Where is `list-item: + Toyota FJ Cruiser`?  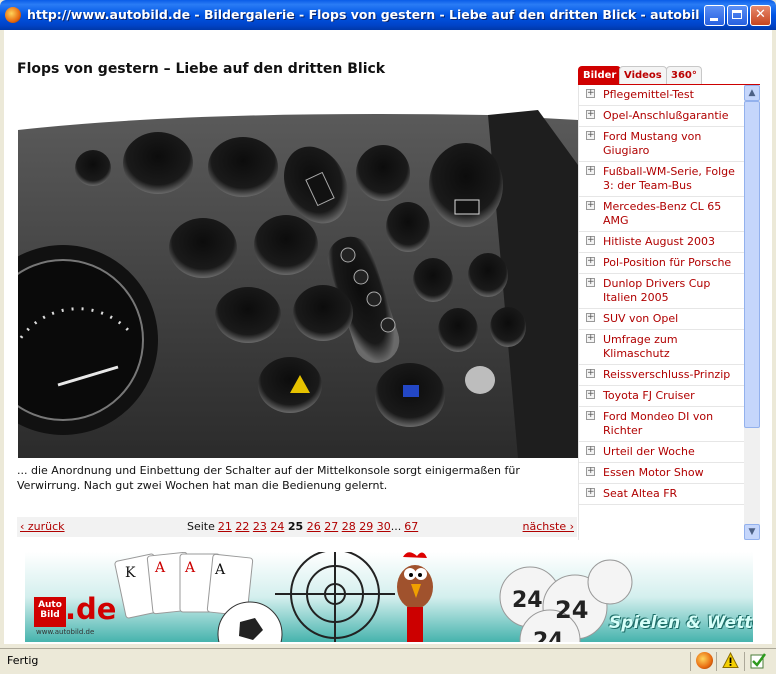 list-item: + Toyota FJ Cruiser is located at coordinates (662, 396).